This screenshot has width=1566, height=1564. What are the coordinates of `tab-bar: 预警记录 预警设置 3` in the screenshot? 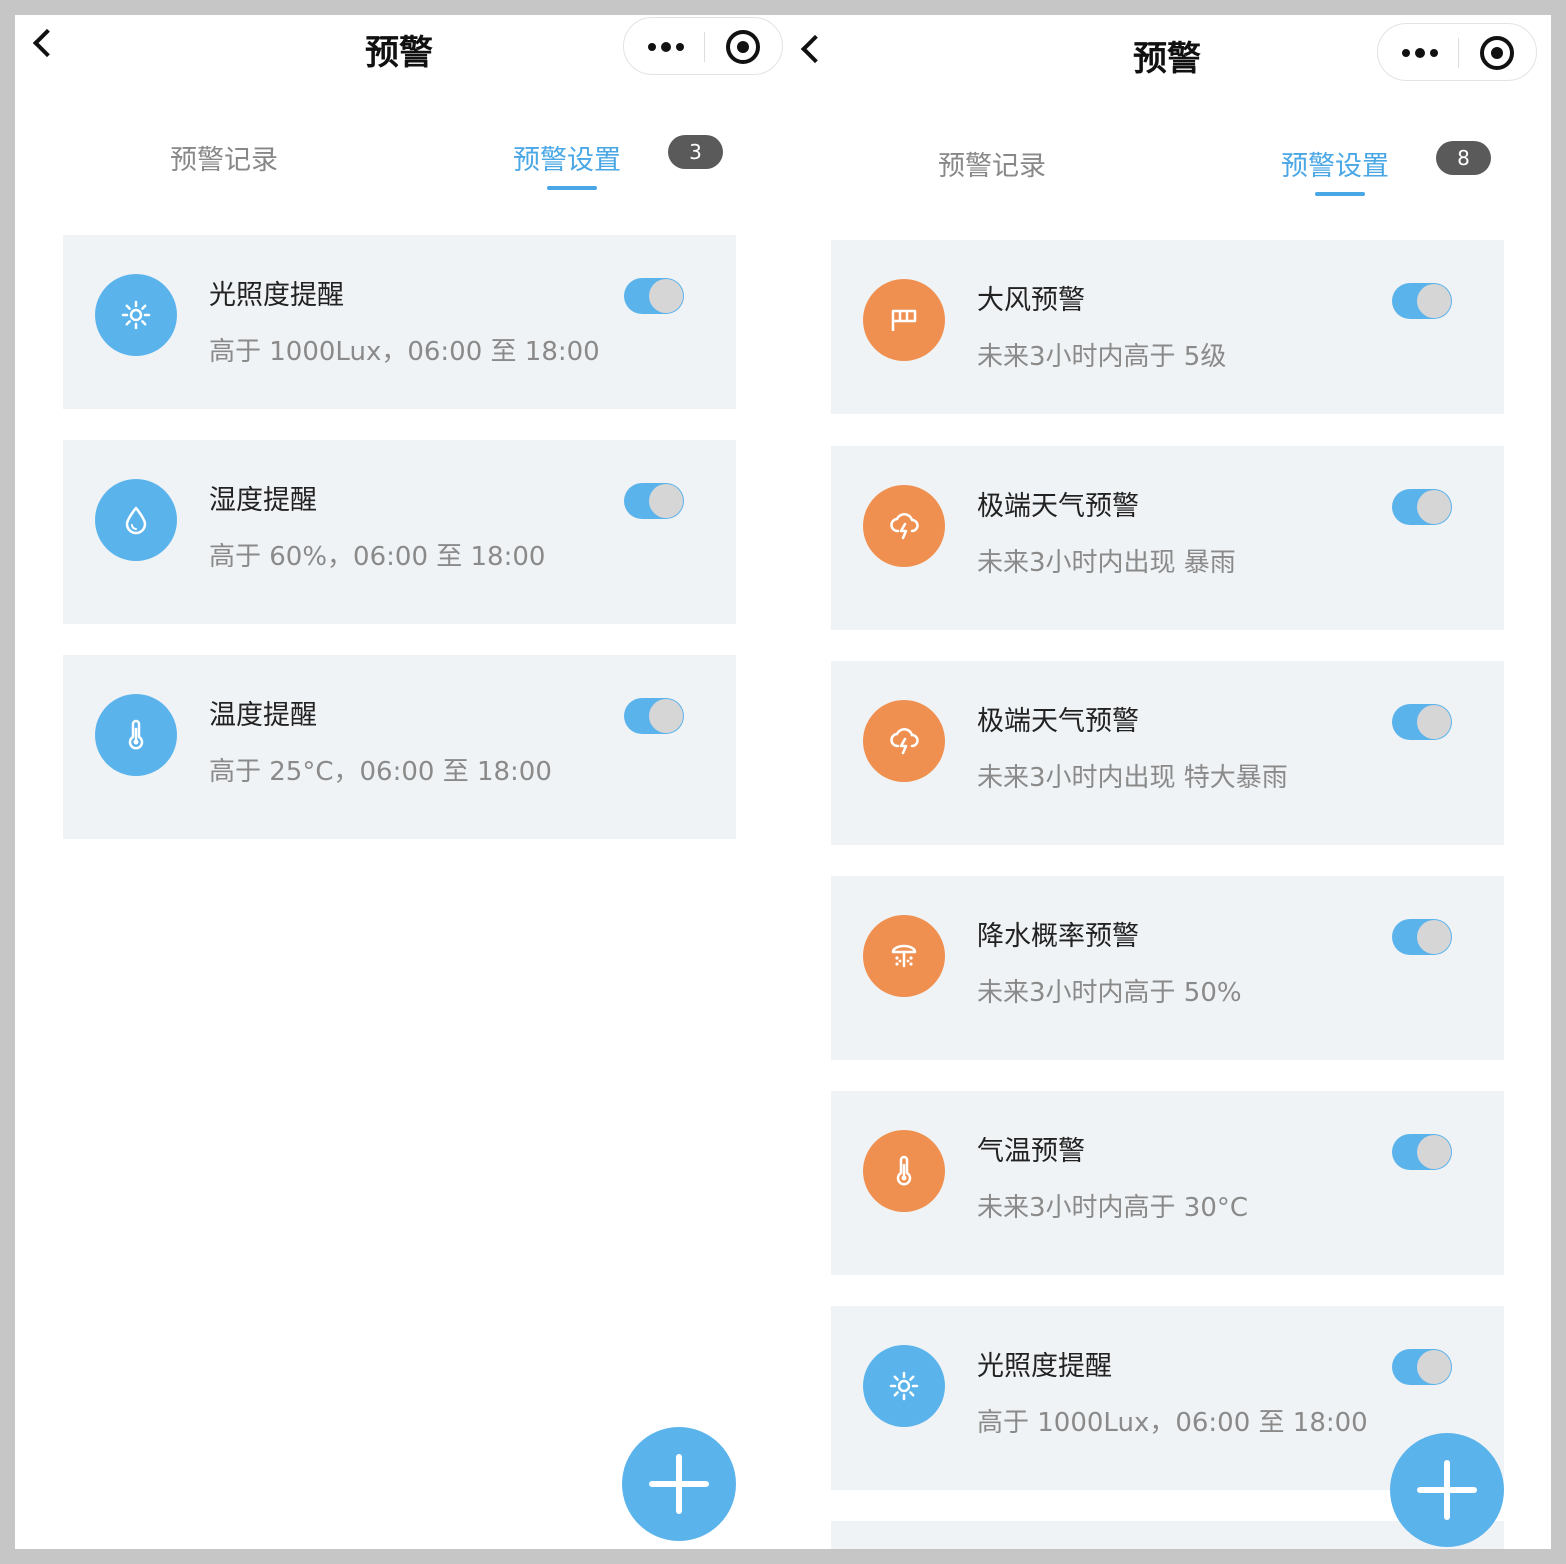 It's located at (399, 176).